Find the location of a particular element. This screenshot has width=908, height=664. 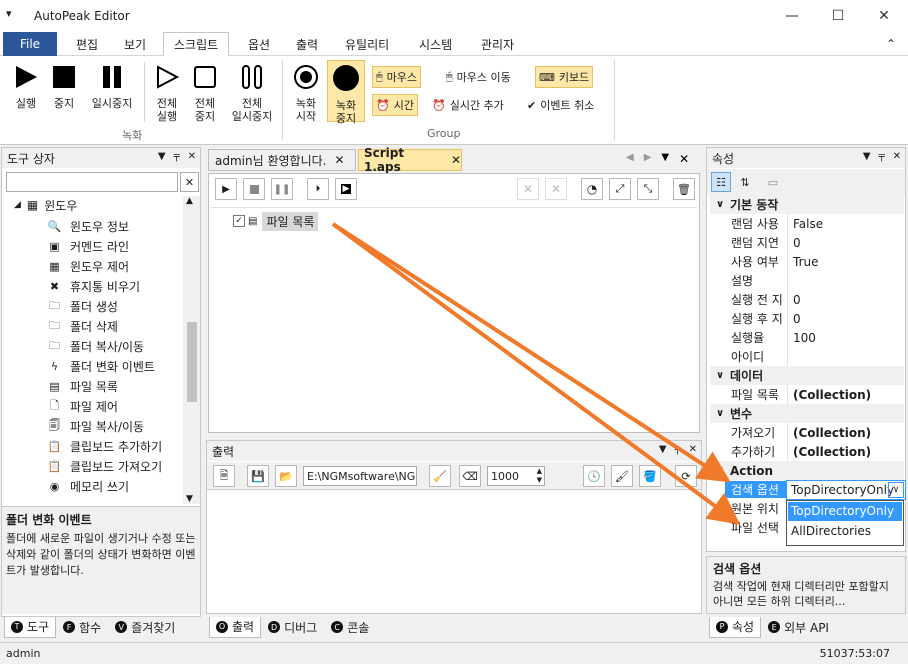

toolbox-item: 🗀 폴더 삭제 is located at coordinates (83, 326).